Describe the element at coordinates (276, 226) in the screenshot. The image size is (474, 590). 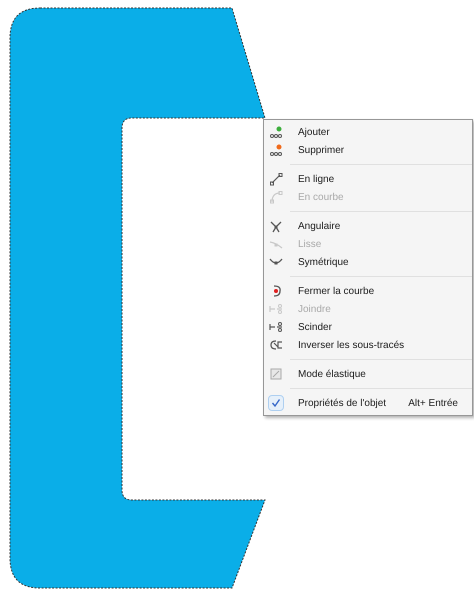
I see `node-type-icon` at that location.